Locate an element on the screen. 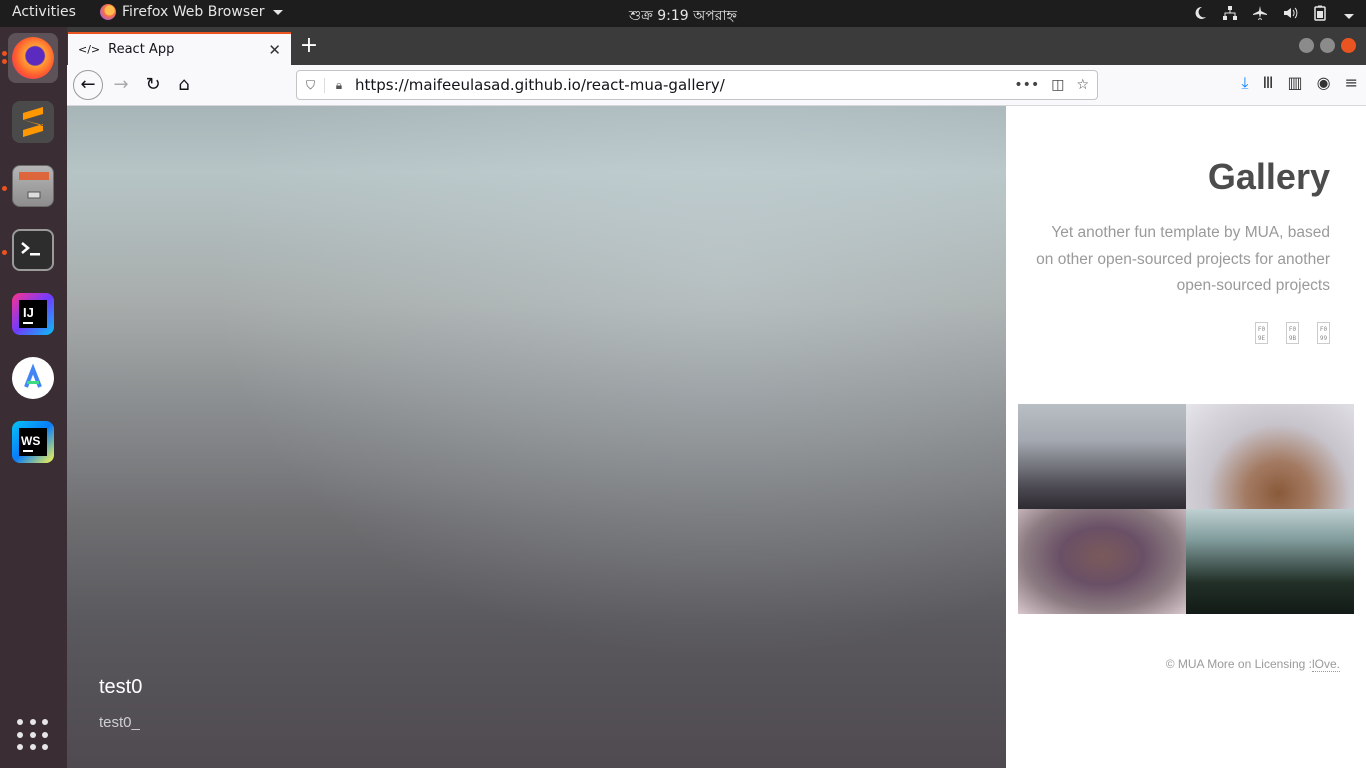  reload-button: ↻ is located at coordinates (153, 85).